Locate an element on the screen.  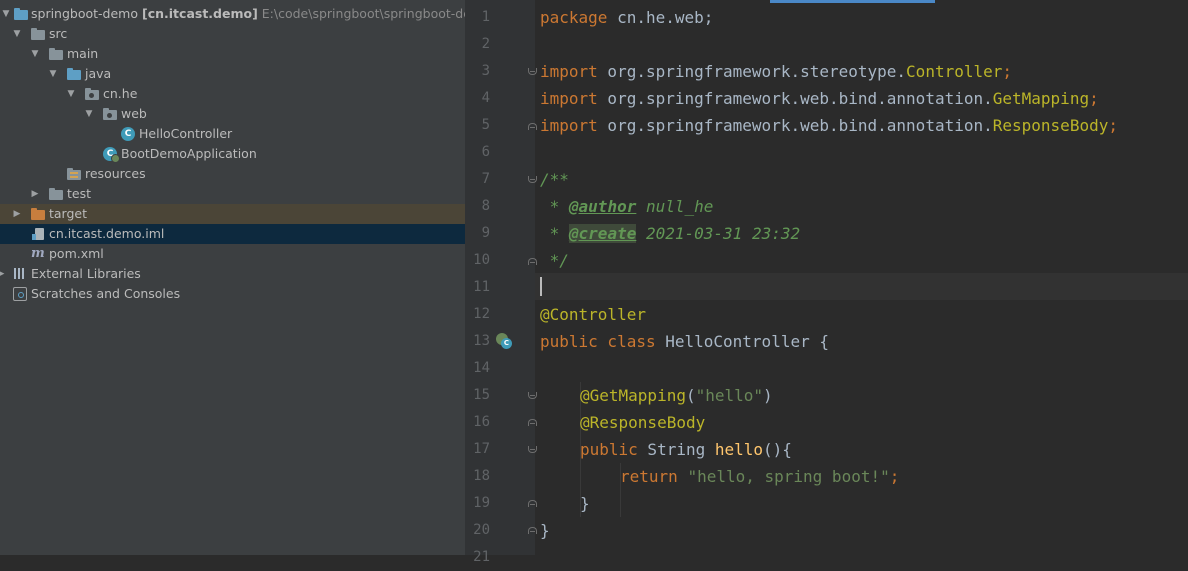
tree-item-resources: resources is located at coordinates (232, 174).